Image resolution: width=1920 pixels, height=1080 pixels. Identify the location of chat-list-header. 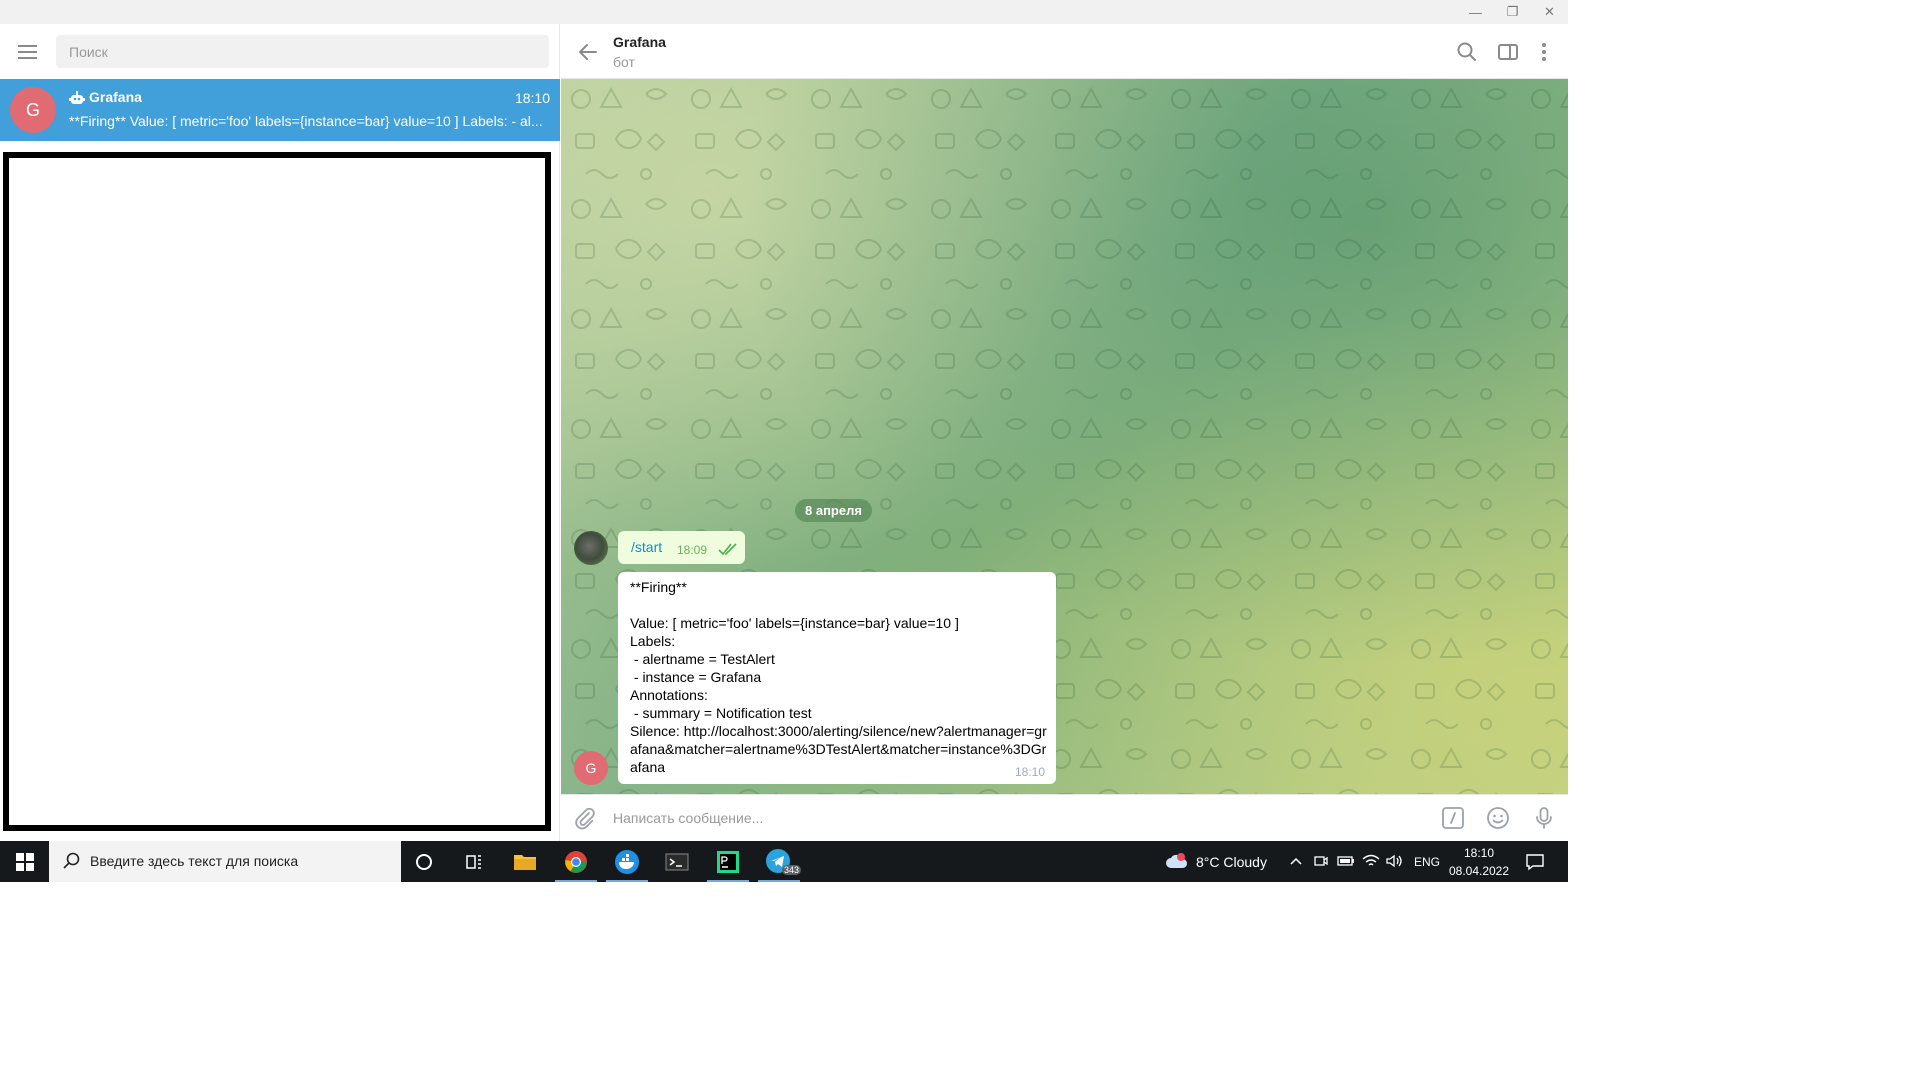
(280, 51).